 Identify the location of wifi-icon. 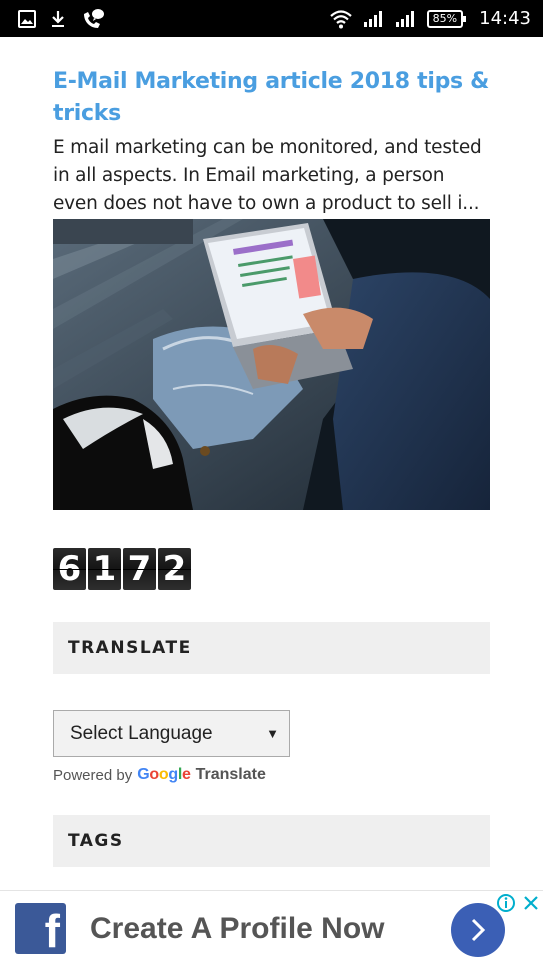
(341, 19).